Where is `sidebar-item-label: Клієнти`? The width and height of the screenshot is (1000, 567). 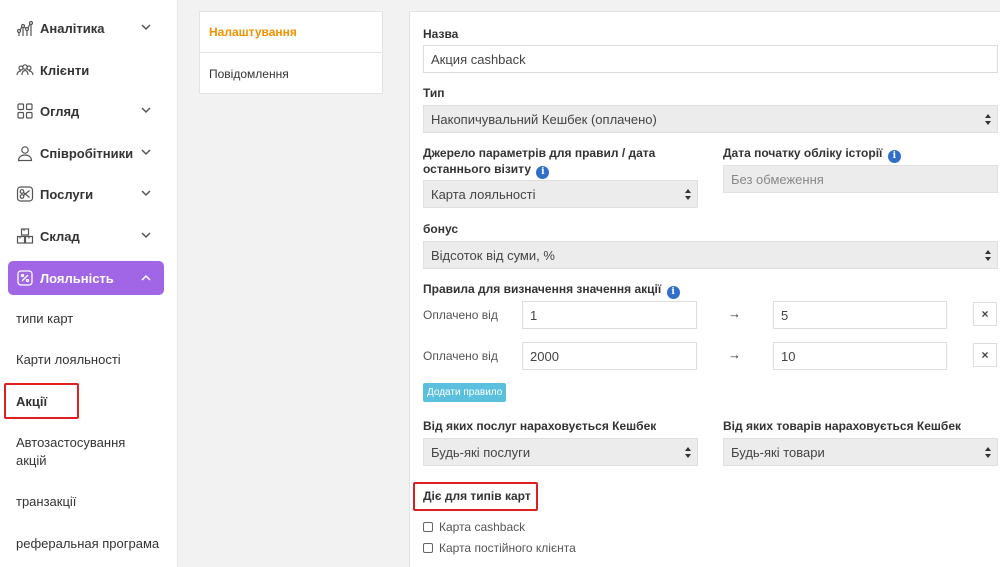
sidebar-item-label: Клієнти is located at coordinates (65, 70).